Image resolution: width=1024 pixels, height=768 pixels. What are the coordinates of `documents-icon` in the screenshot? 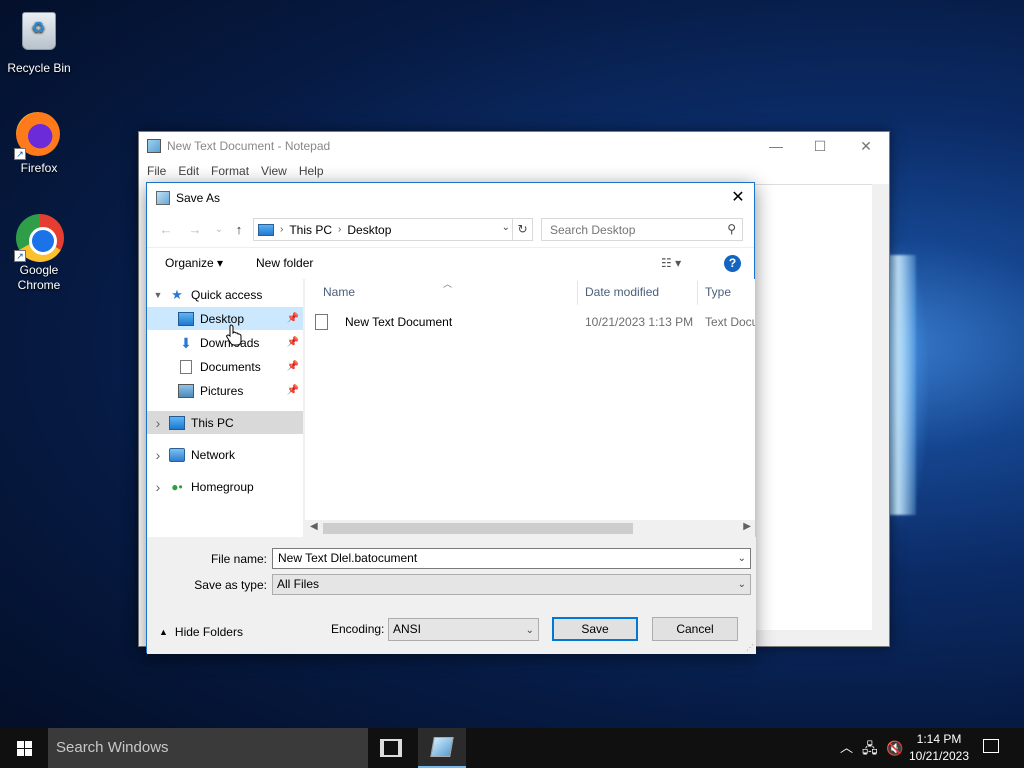 It's located at (186, 366).